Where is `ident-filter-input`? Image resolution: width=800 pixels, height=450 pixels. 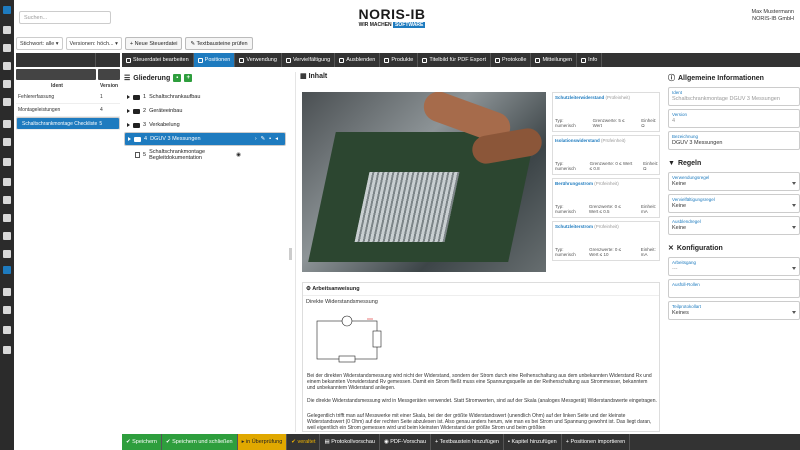 ident-filter-input is located at coordinates (56, 74).